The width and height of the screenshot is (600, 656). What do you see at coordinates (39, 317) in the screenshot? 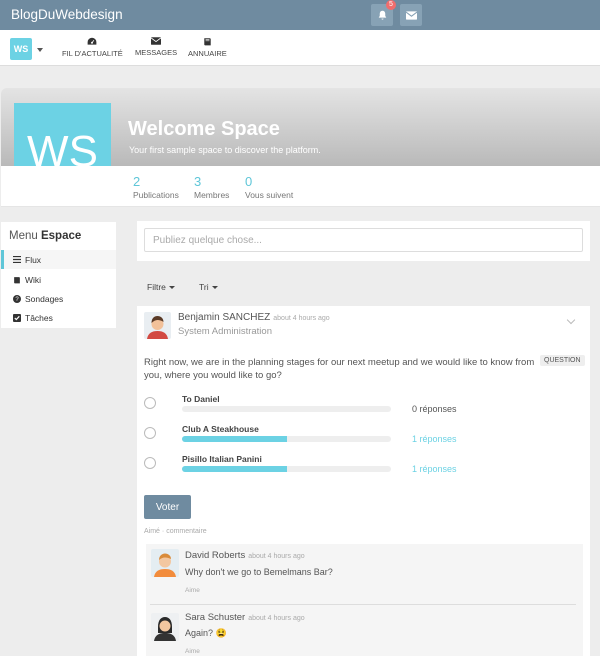
I see `menu-item-label: Tâches` at bounding box center [39, 317].